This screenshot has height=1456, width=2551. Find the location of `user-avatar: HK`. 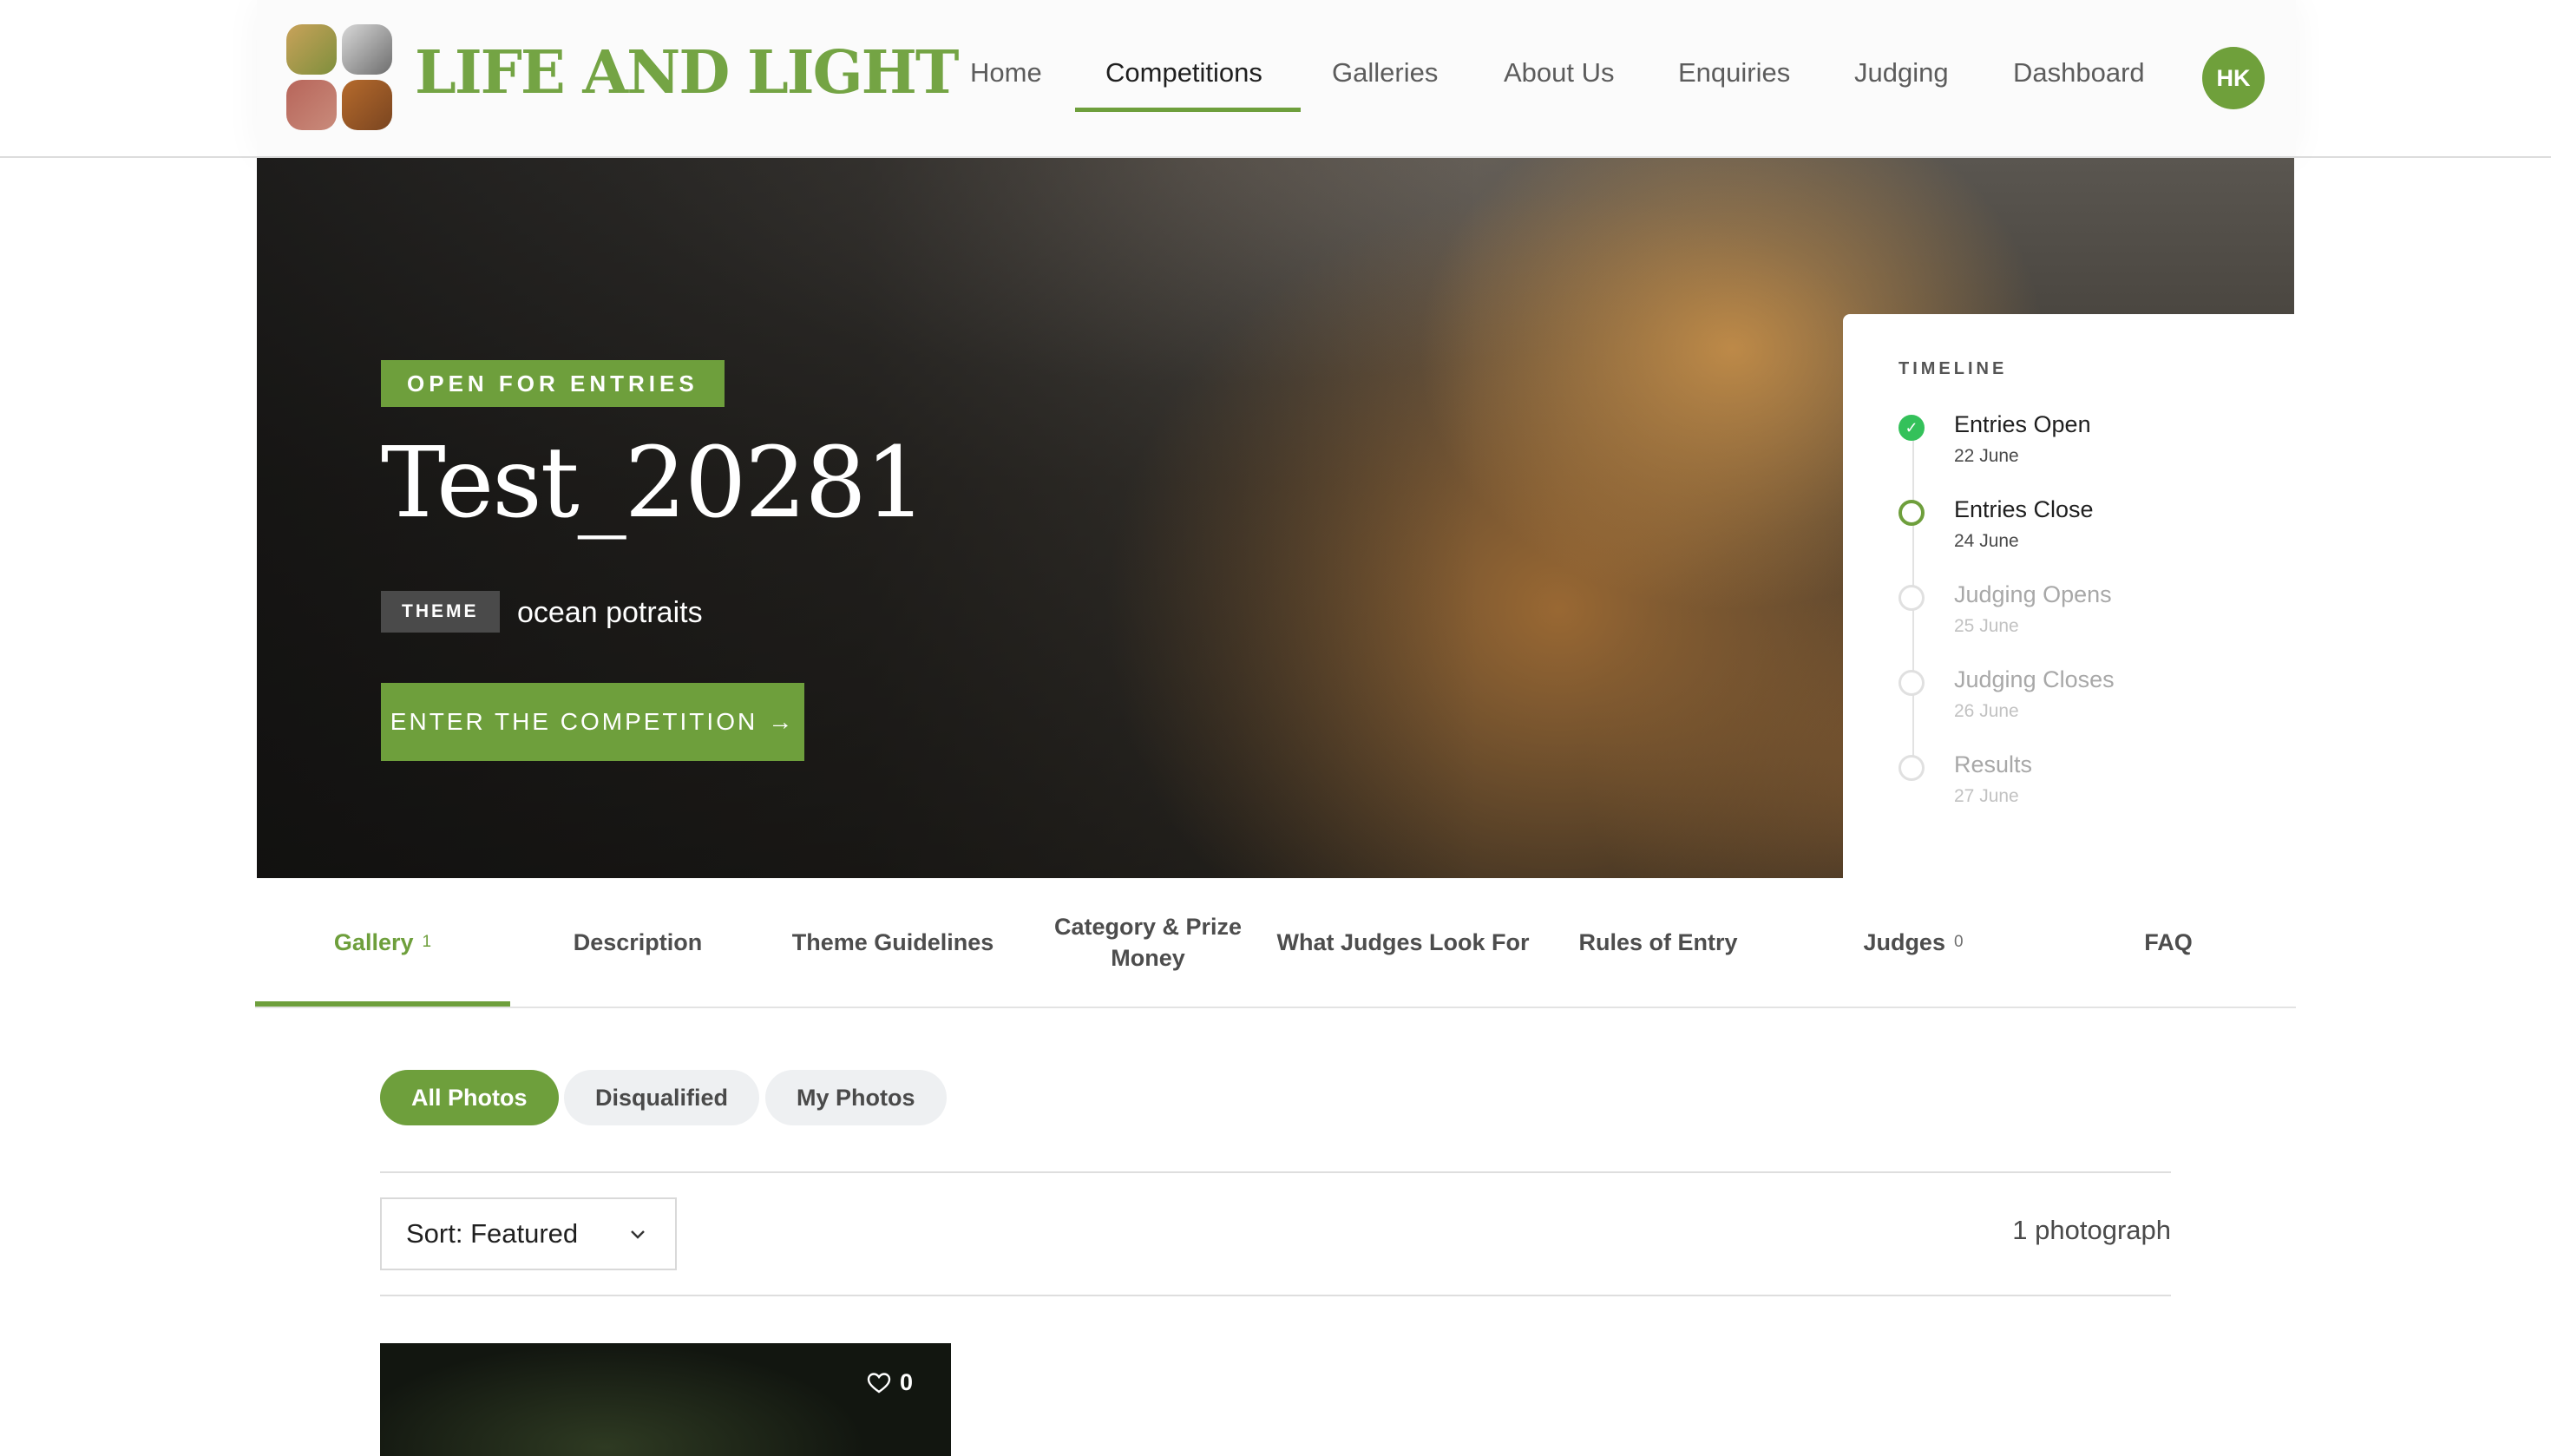

user-avatar: HK is located at coordinates (2234, 78).